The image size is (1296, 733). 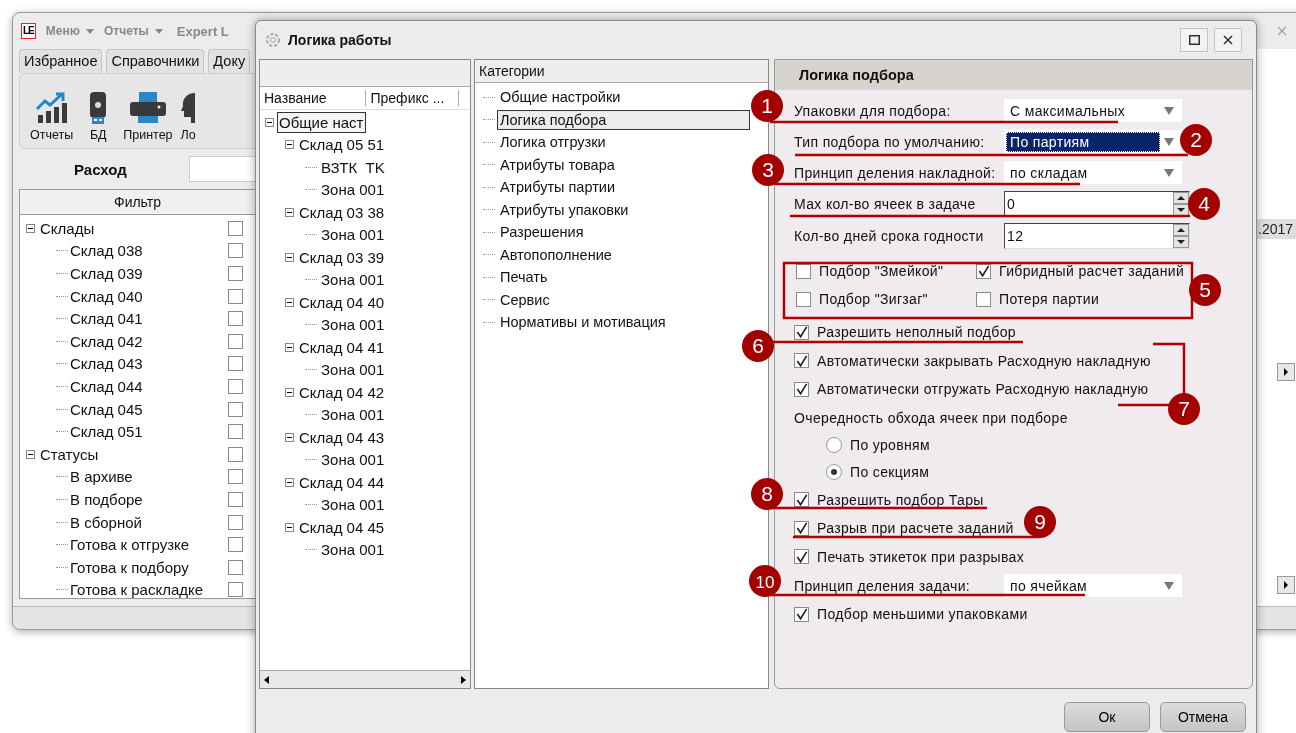 What do you see at coordinates (524, 277) in the screenshot?
I see `category-item: Печать` at bounding box center [524, 277].